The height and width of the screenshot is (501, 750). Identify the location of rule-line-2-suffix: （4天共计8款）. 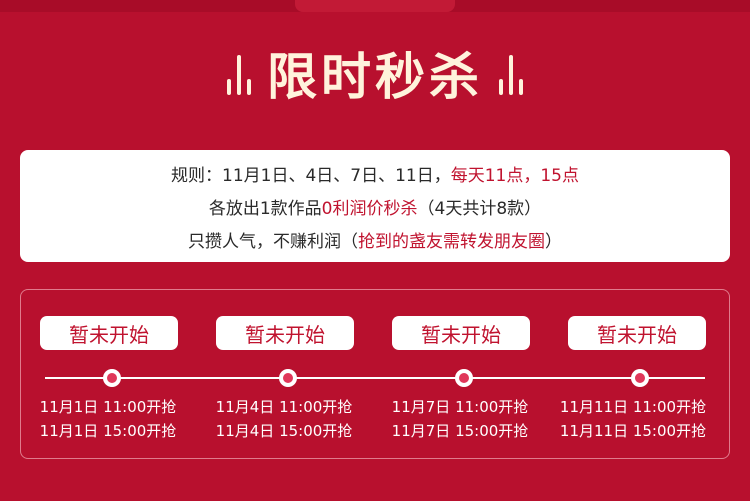
(479, 208).